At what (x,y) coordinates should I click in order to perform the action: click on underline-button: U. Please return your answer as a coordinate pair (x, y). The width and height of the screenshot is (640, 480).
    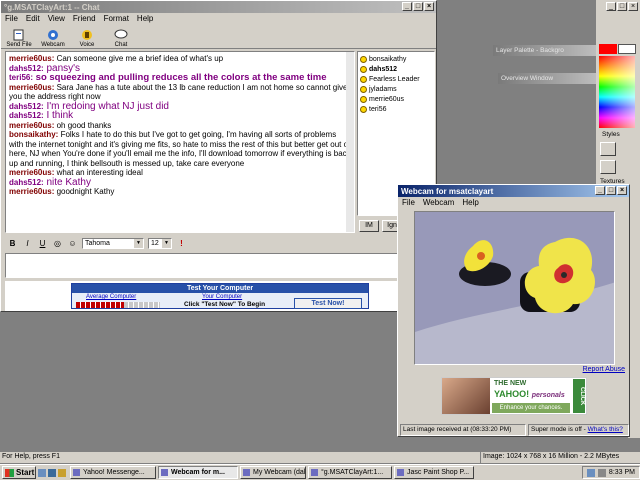
    Looking at the image, I should click on (42, 243).